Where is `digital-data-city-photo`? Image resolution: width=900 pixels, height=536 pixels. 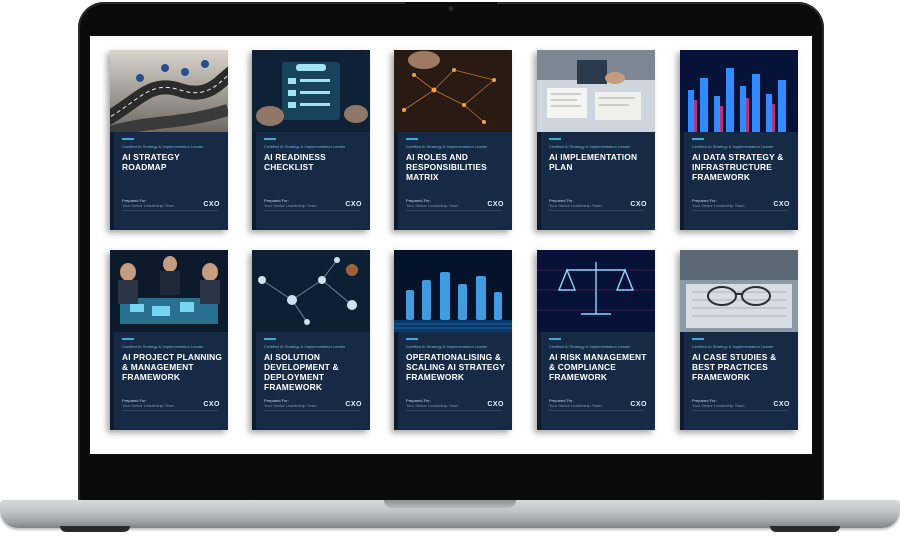
digital-data-city-photo is located at coordinates (739, 91).